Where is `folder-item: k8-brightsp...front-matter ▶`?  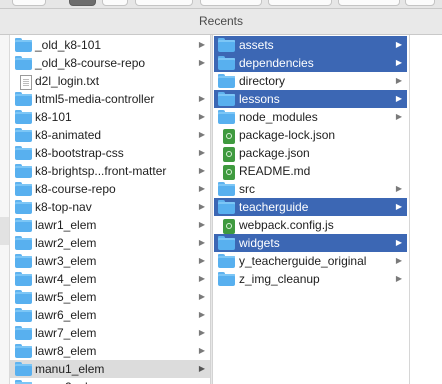
folder-item: k8-brightsp...front-matter ▶ is located at coordinates (110, 171).